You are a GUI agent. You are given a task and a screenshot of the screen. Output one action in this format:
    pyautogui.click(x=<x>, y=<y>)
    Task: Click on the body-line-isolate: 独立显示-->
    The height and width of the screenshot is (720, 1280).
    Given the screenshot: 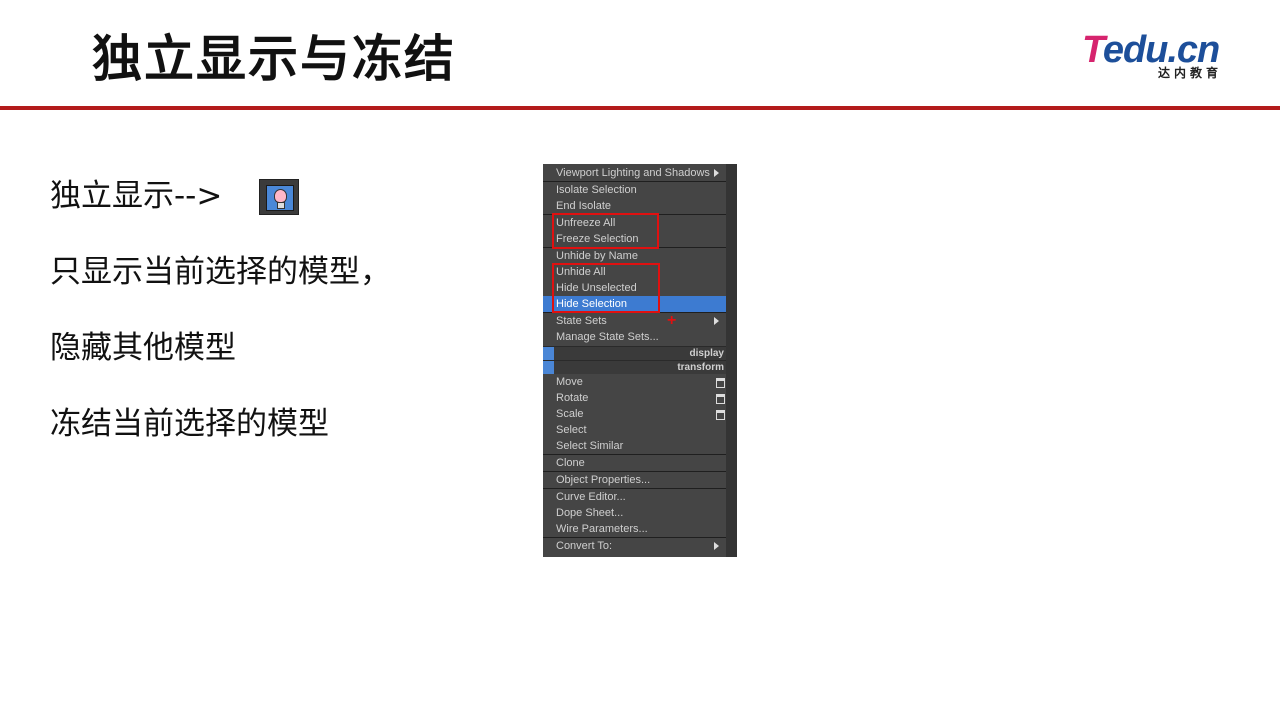 What is the action you would take?
    pyautogui.click(x=136, y=196)
    